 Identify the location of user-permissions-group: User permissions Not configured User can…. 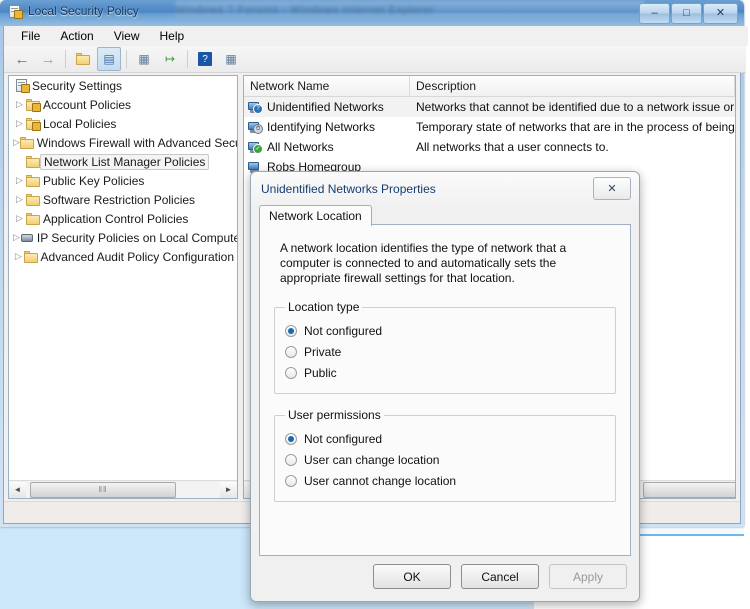
(445, 455).